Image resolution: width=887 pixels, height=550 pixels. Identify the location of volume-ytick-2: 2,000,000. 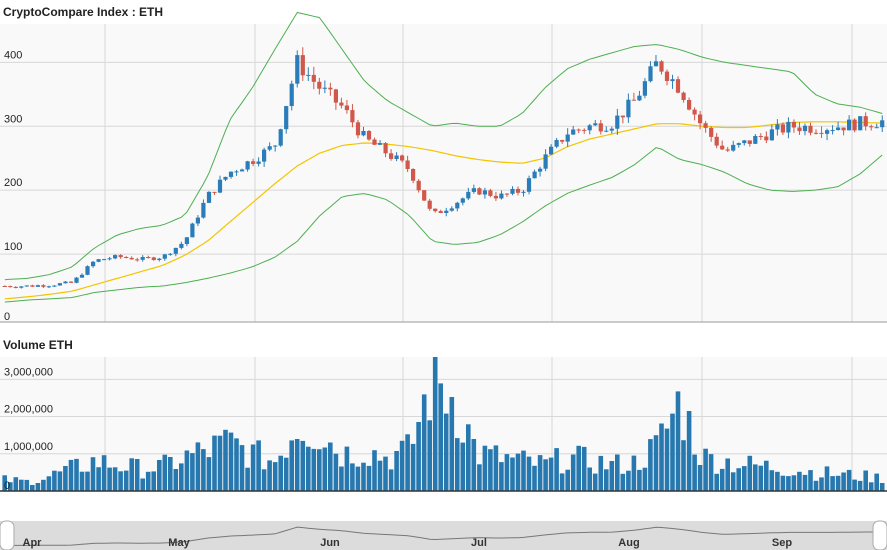
(28, 410).